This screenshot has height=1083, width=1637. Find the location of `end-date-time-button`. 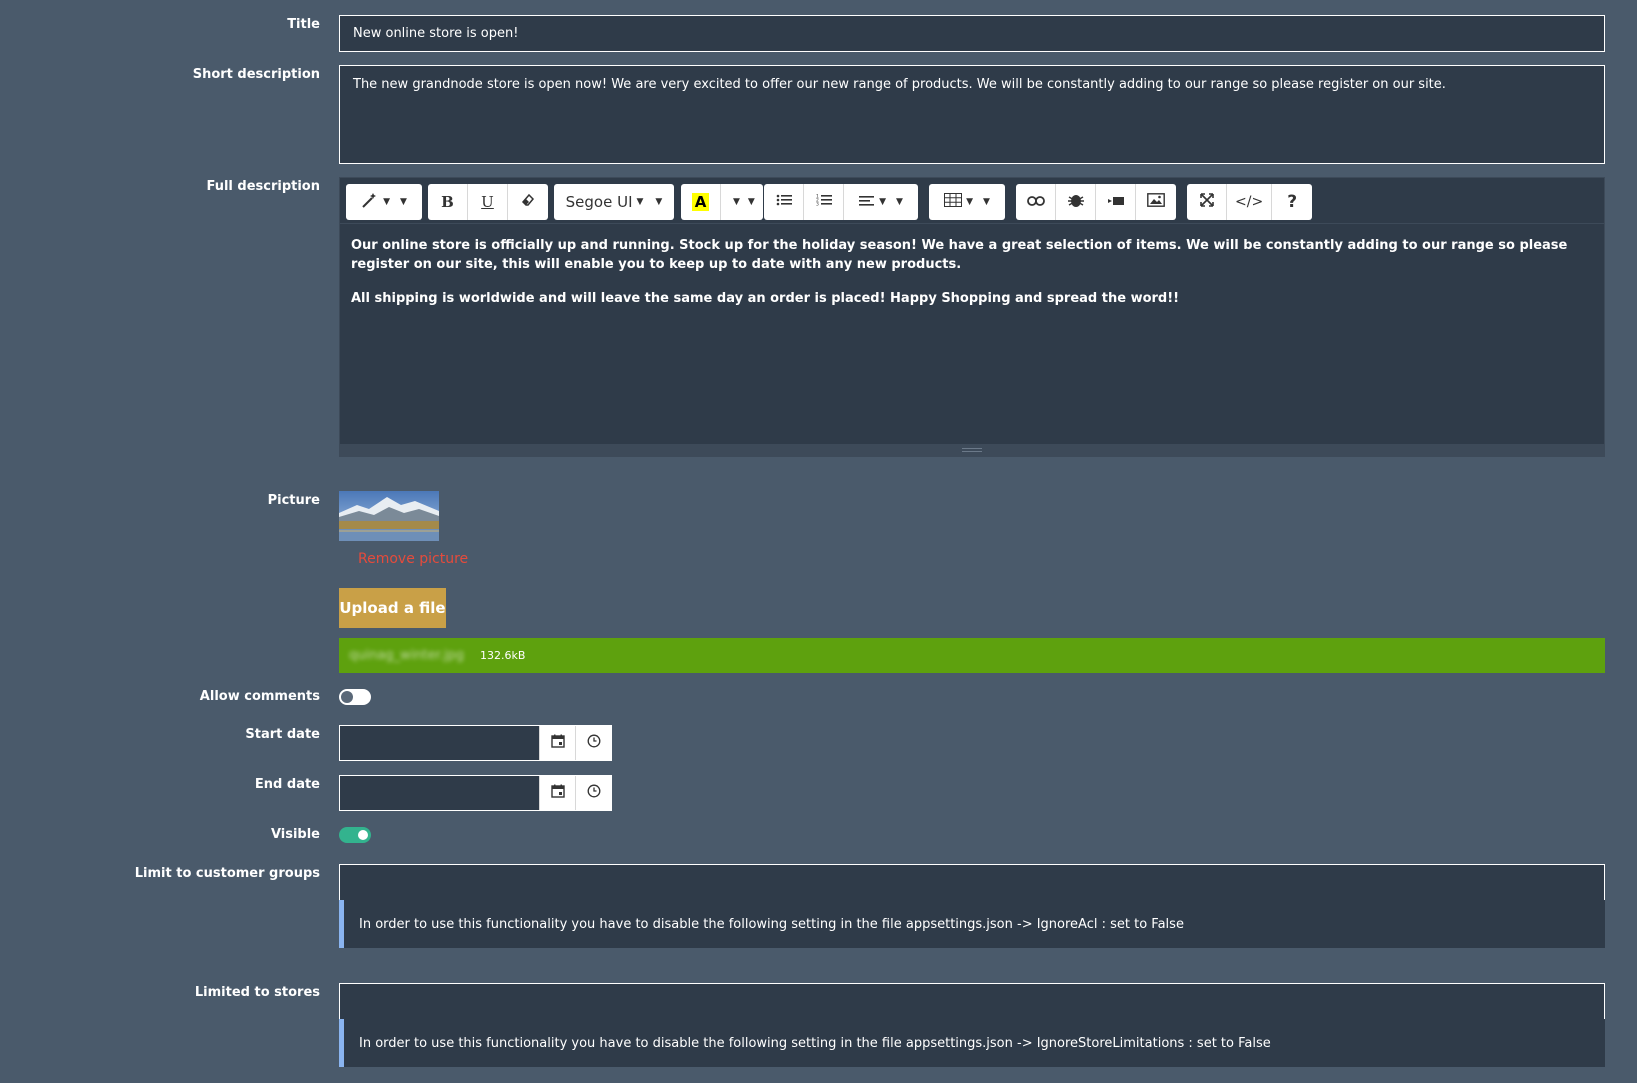

end-date-time-button is located at coordinates (593, 793).